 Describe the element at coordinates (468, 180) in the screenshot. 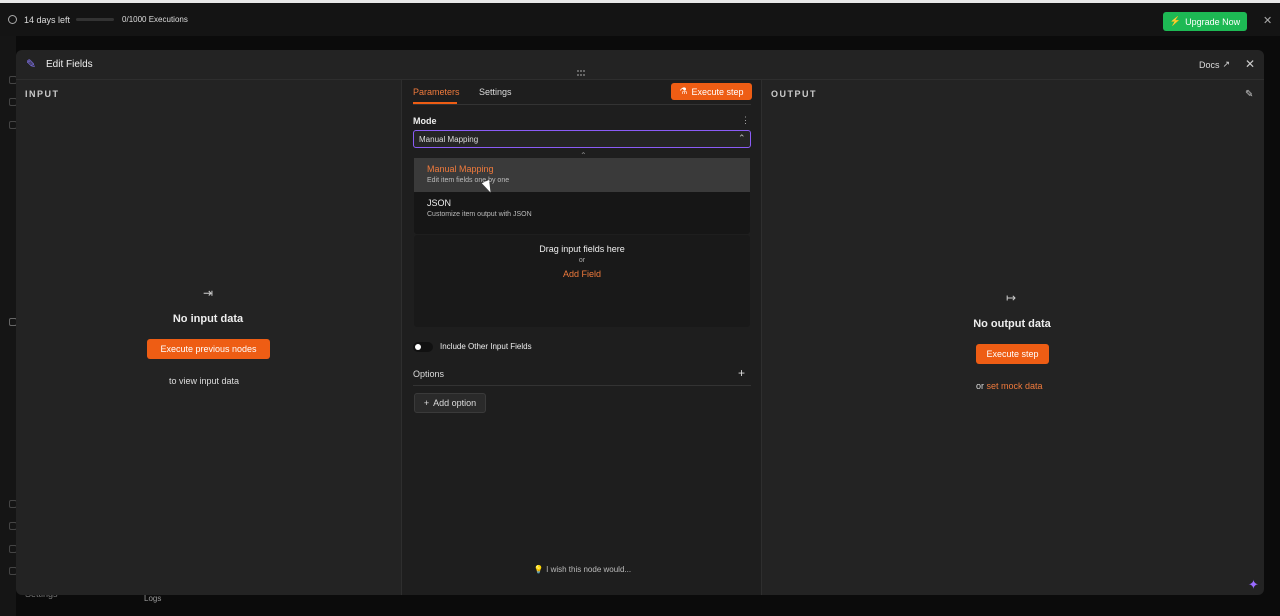

I see `option-description: Edit item fields one by one` at that location.